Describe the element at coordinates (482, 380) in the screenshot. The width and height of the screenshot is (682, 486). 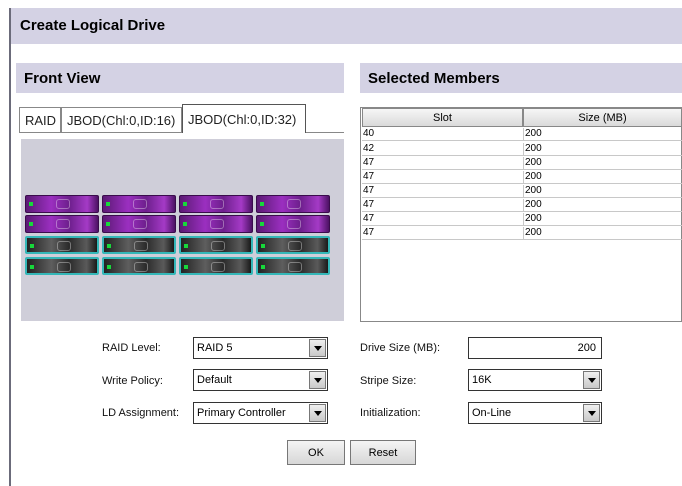
I see `stripe-size-value: 16K` at that location.